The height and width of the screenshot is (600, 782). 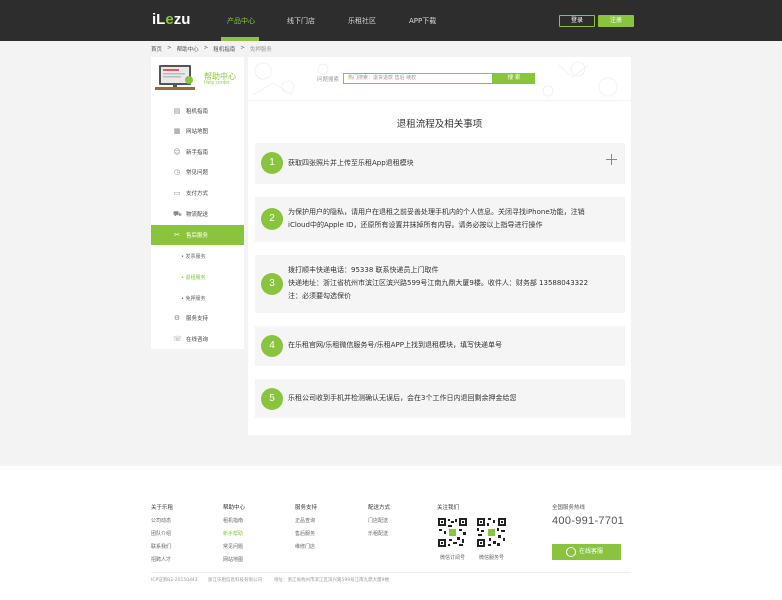 I want to click on footer-col-delivery-title: 配送方式, so click(x=379, y=508).